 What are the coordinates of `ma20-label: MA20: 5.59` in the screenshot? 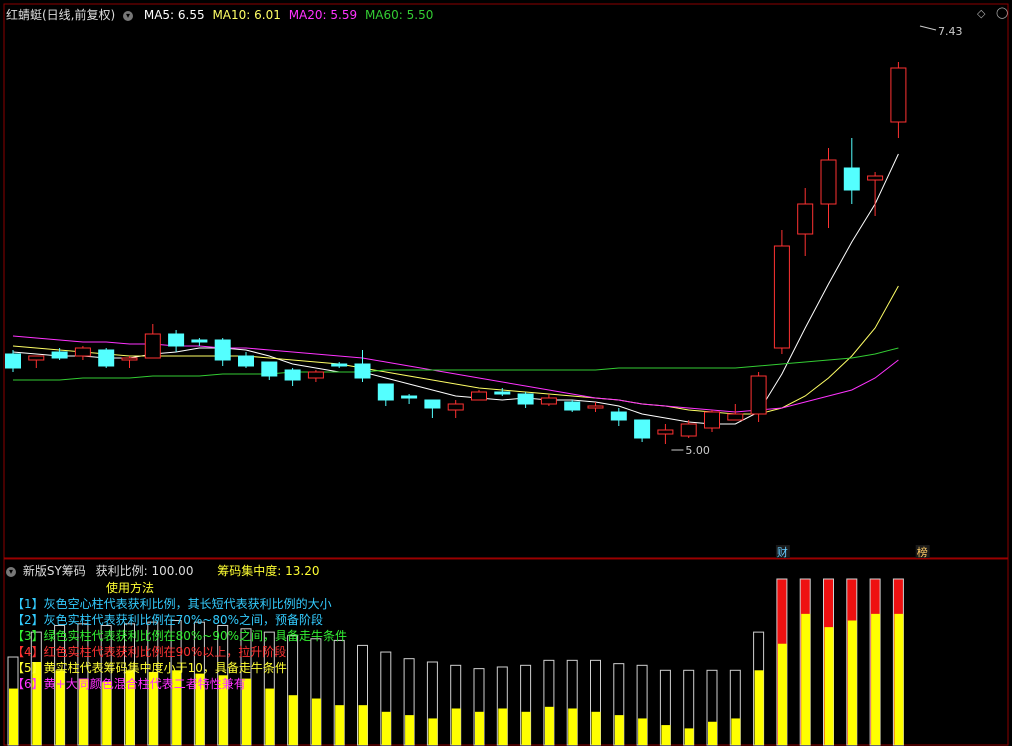 It's located at (323, 15).